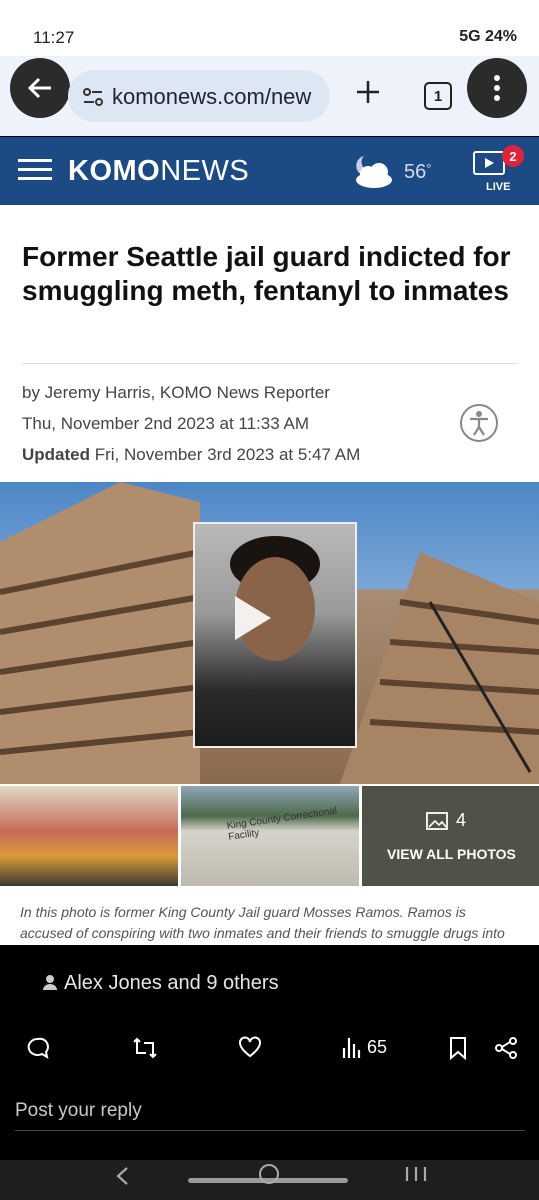 The height and width of the screenshot is (1200, 539). I want to click on tab-switcher-button: 1, so click(438, 96).